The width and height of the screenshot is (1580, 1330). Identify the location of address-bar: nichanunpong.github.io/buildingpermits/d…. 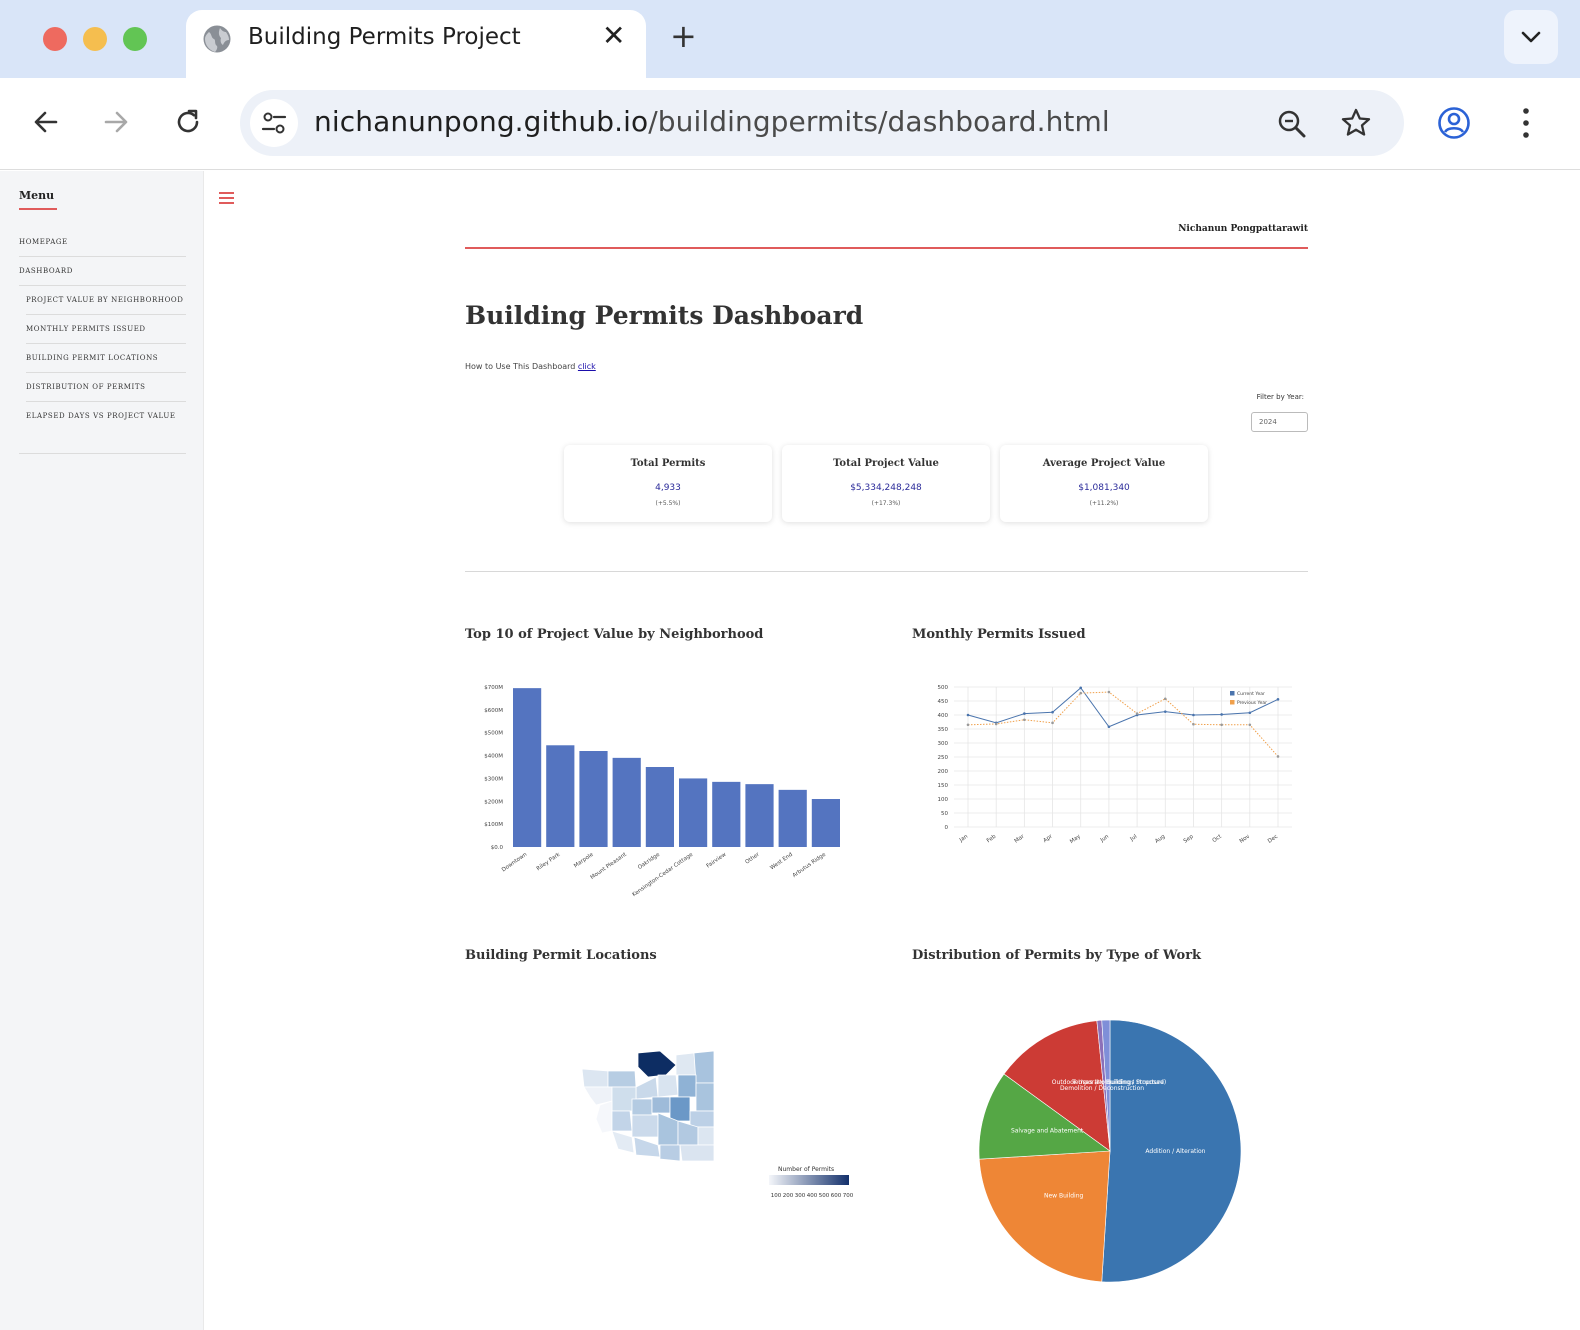
(822, 123).